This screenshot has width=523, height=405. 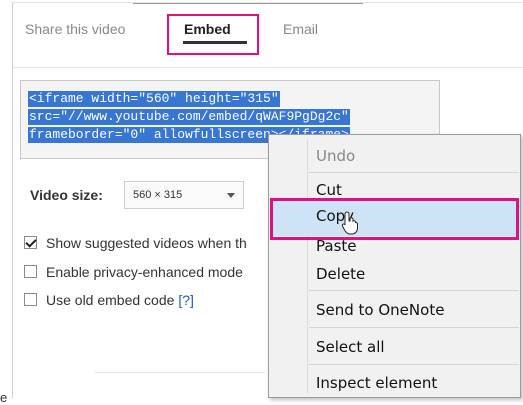 What do you see at coordinates (158, 195) in the screenshot?
I see `video-size-value: 560 × 315` at bounding box center [158, 195].